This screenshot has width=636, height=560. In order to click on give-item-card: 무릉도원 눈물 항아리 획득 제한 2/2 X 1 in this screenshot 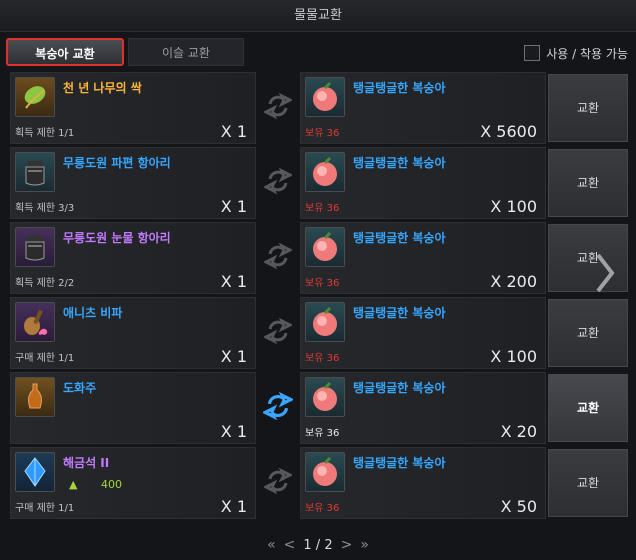, I will do `click(133, 258)`.